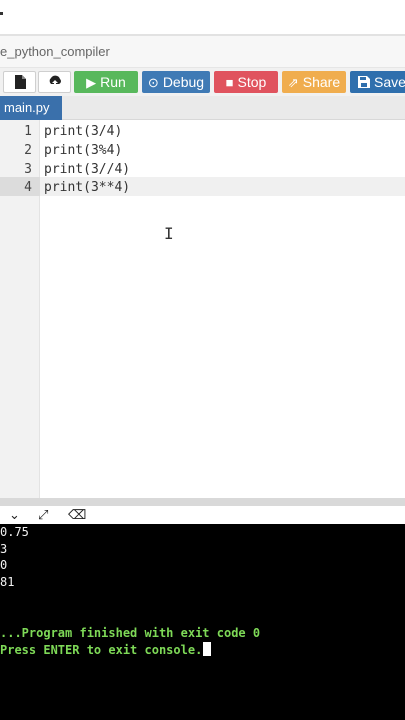 The image size is (405, 720). Describe the element at coordinates (202, 108) in the screenshot. I see `file-tabs: main.py` at that location.